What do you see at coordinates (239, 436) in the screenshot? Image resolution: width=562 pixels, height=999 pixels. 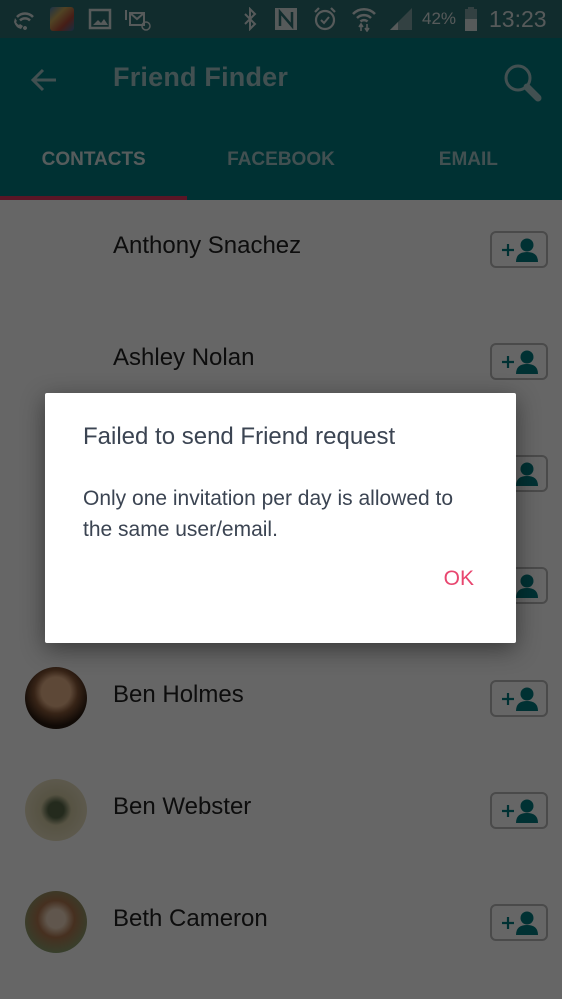 I see `dialog-title: Failed to send Friend request` at bounding box center [239, 436].